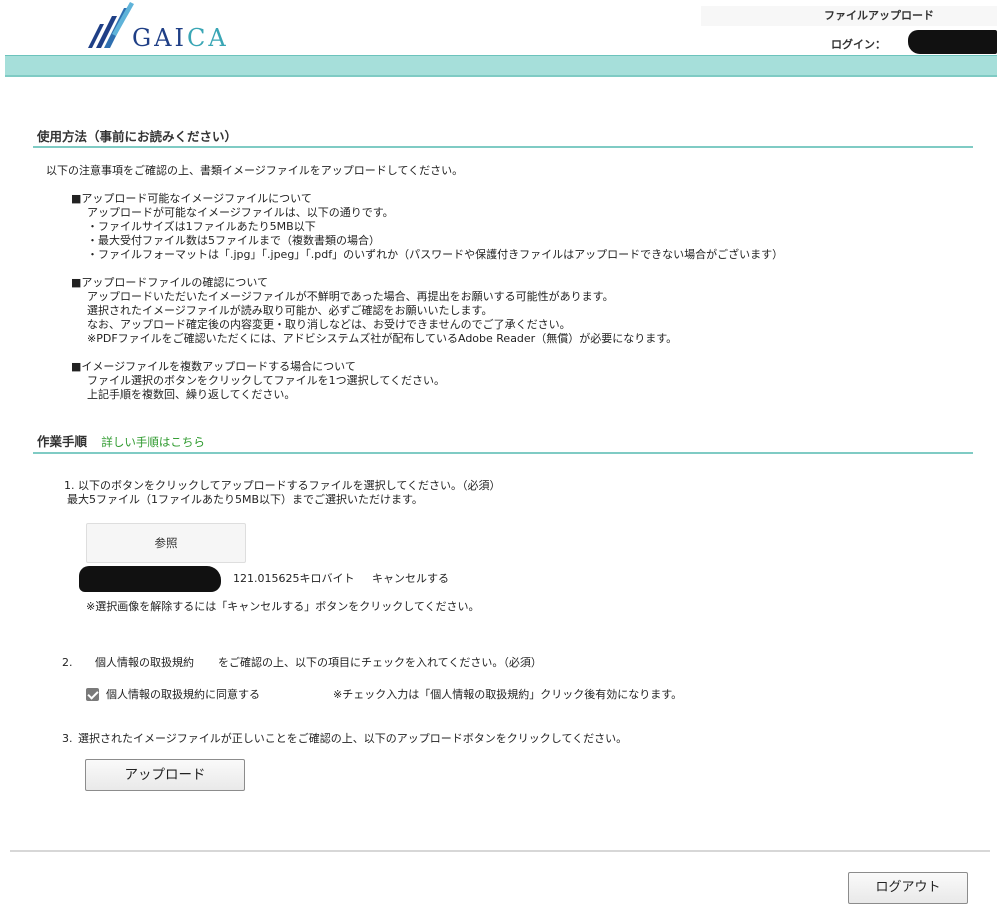 The width and height of the screenshot is (997, 911). Describe the element at coordinates (183, 695) in the screenshot. I see `agree-label: 個人情報の取扱規約に同意する` at that location.